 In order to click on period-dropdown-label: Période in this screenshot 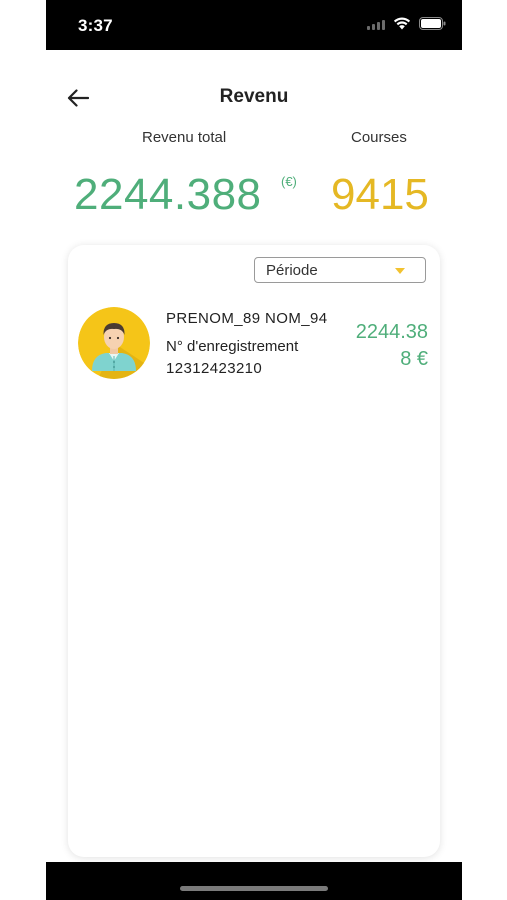, I will do `click(292, 270)`.